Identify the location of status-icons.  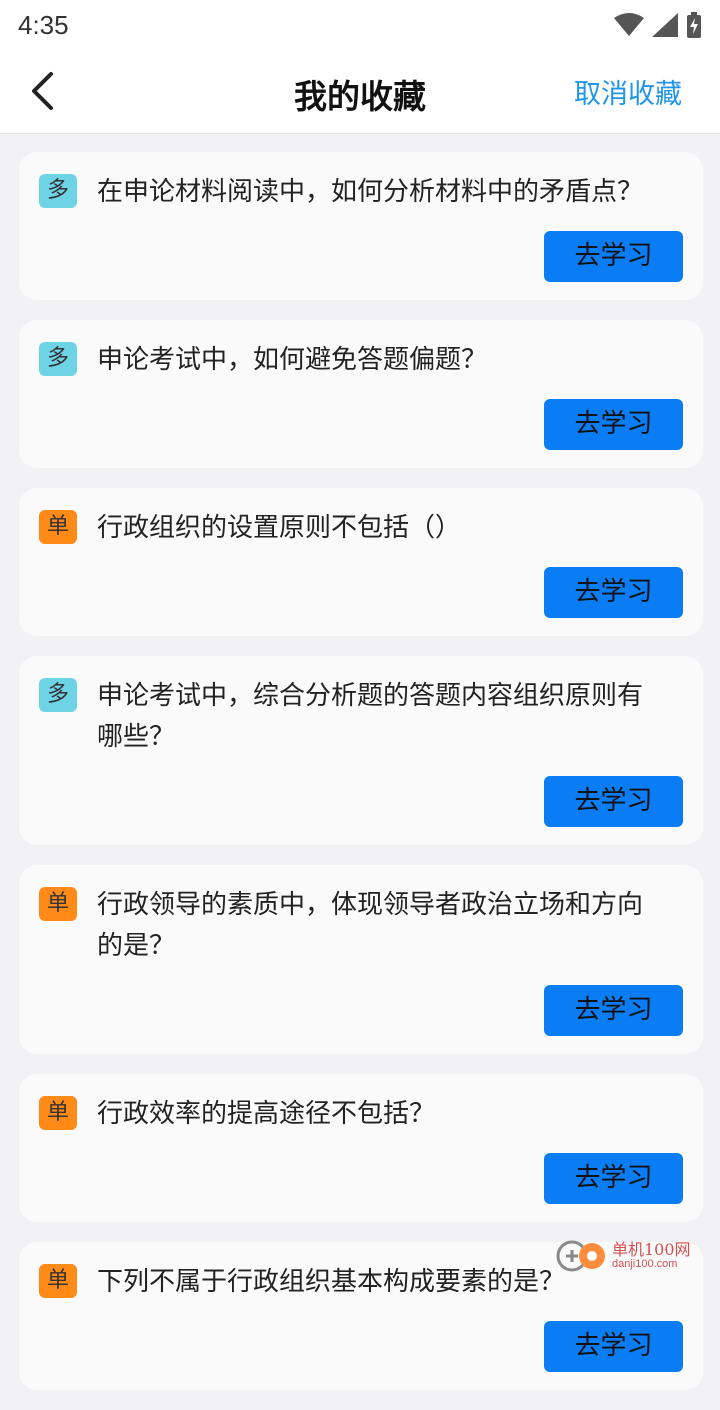
(658, 25).